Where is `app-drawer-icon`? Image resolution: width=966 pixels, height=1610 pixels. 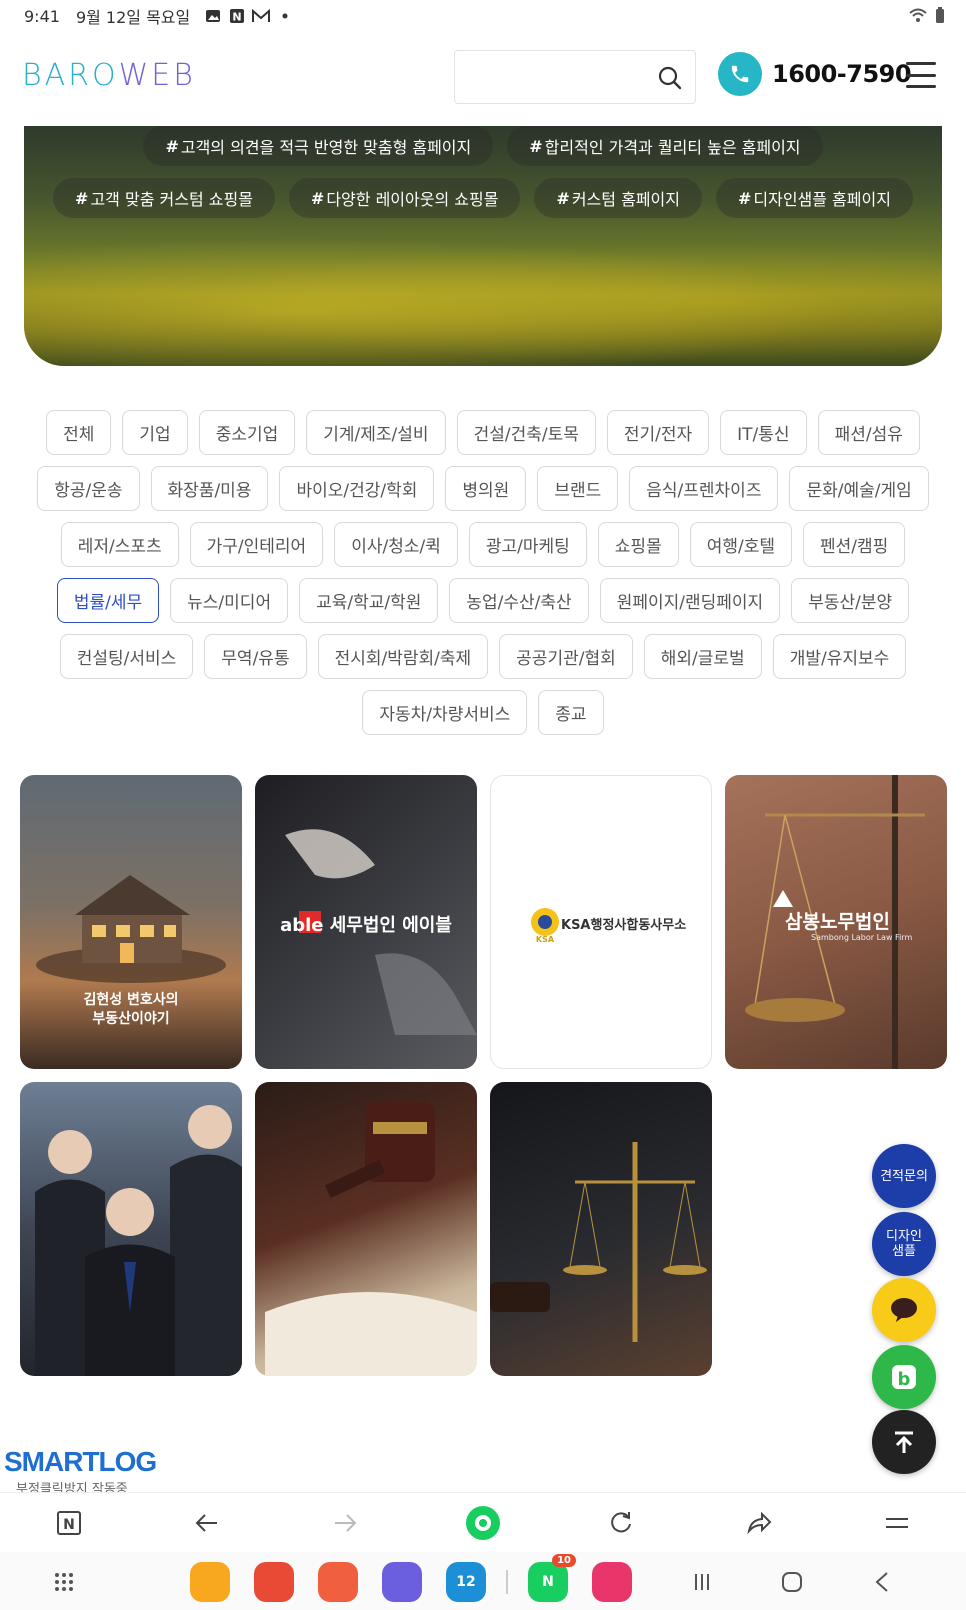
app-drawer-icon is located at coordinates (64, 1582).